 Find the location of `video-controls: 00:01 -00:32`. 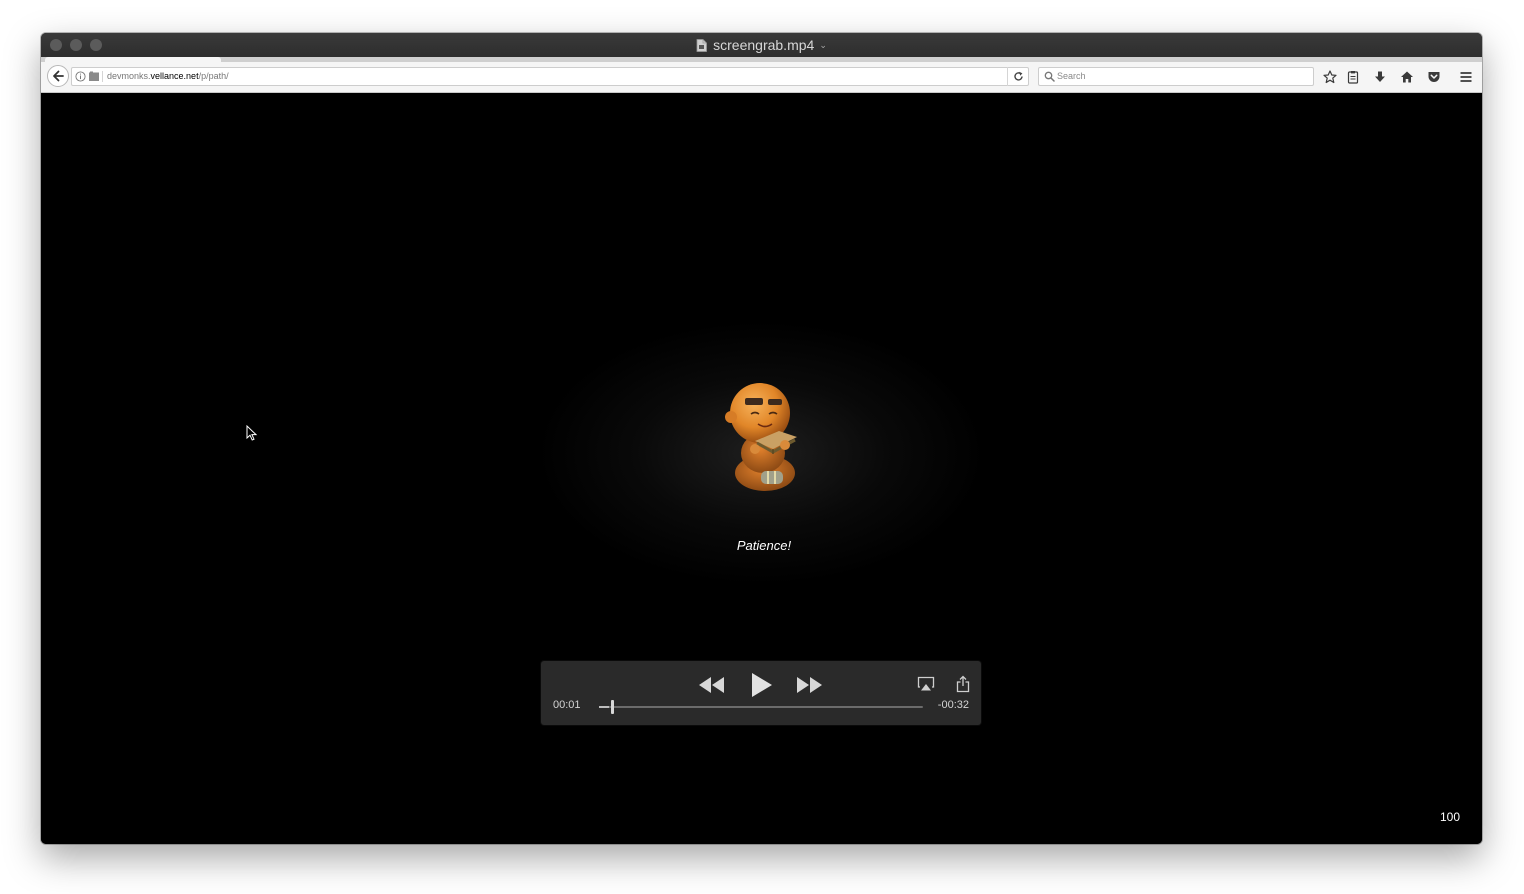

video-controls: 00:01 -00:32 is located at coordinates (761, 693).